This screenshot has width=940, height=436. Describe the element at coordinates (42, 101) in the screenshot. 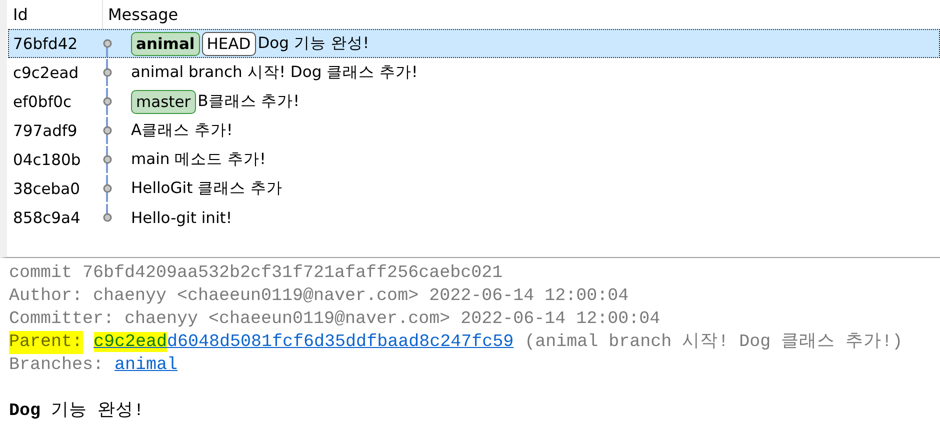

I see `commit-id: ef0bf0c` at that location.